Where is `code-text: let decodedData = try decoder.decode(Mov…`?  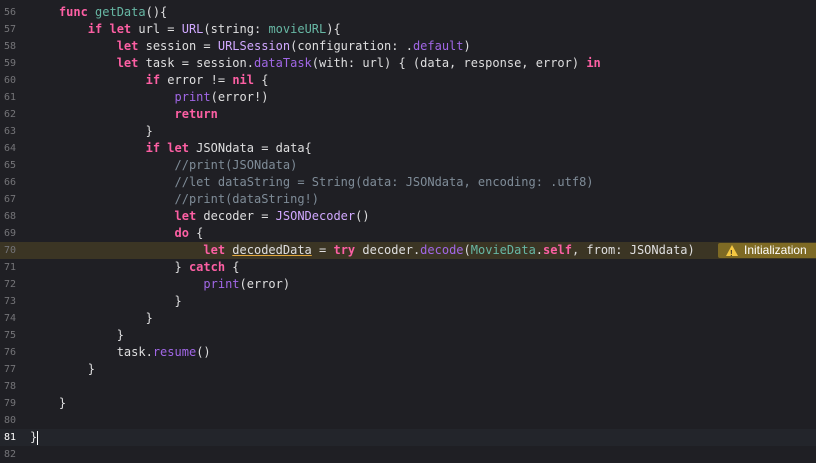
code-text: let decodedData = try decoder.decode(Mov… is located at coordinates (362, 250).